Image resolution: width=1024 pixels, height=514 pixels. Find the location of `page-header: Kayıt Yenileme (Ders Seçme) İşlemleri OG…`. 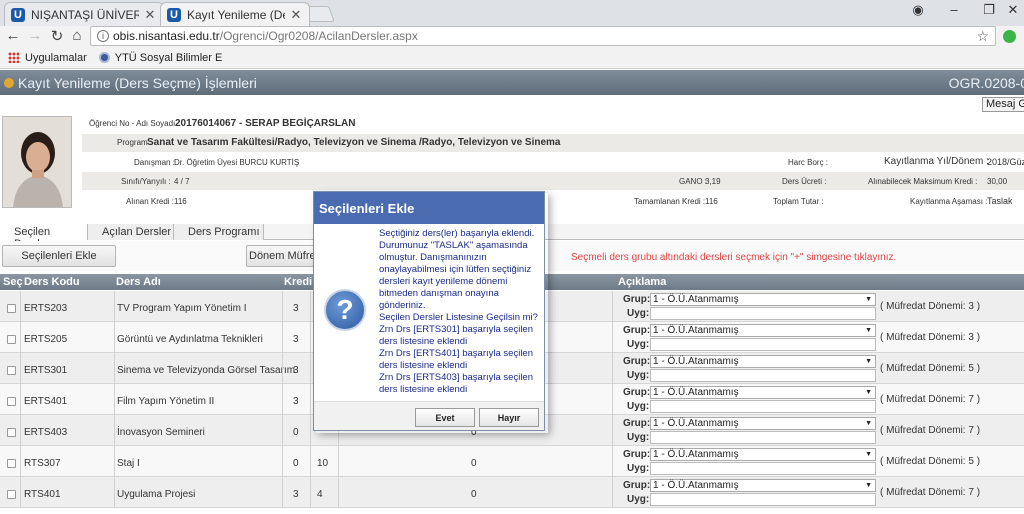

page-header: Kayıt Yenileme (Ders Seçme) İşlemleri OG… is located at coordinates (512, 82).